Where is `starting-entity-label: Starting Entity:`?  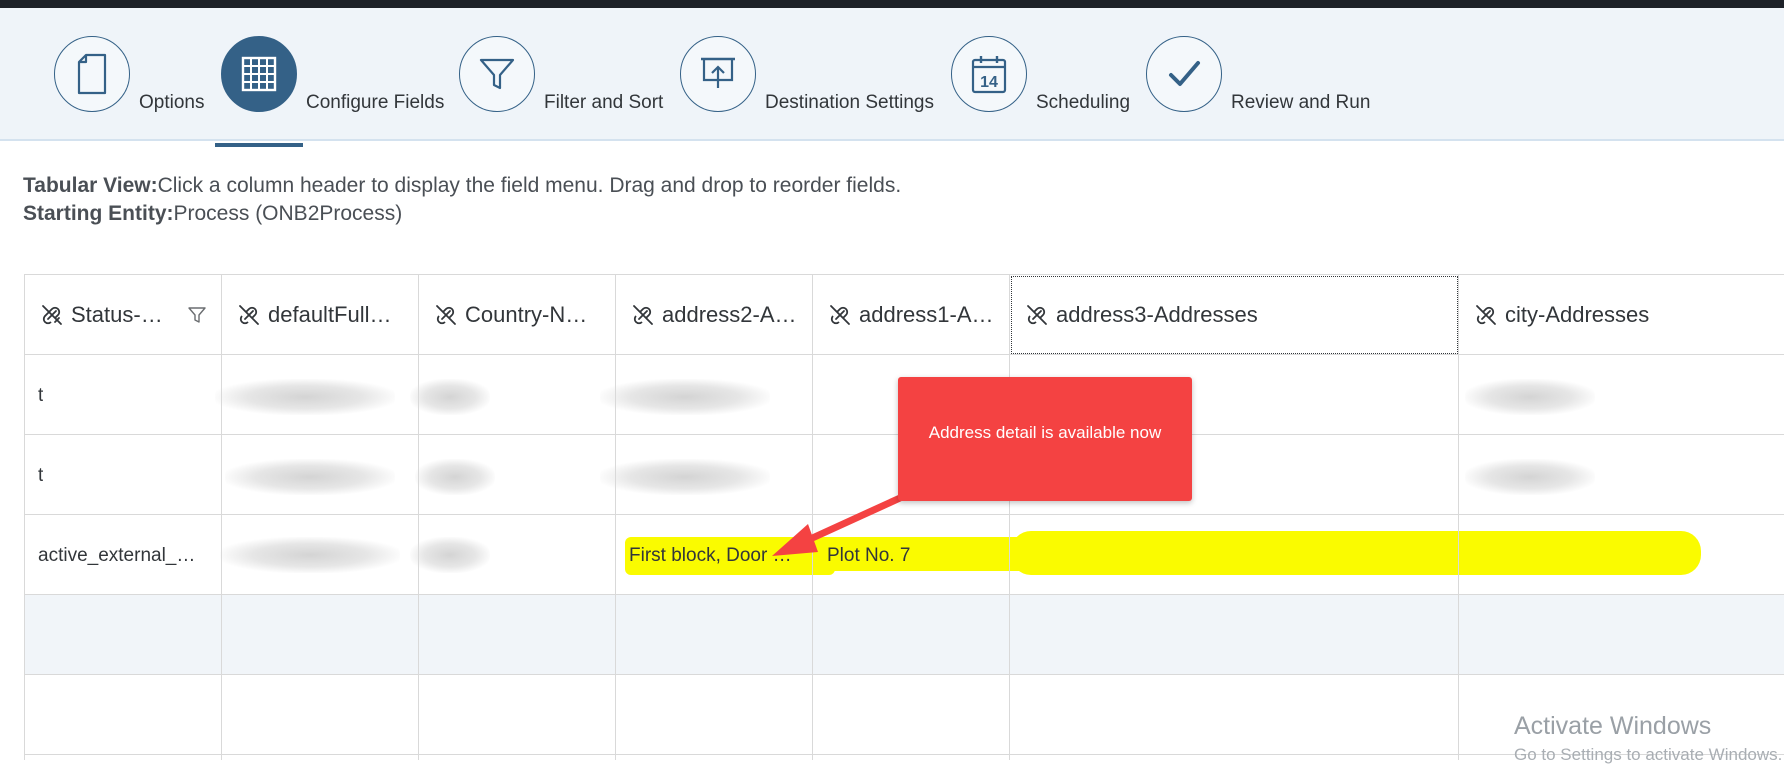
starting-entity-label: Starting Entity: is located at coordinates (98, 213).